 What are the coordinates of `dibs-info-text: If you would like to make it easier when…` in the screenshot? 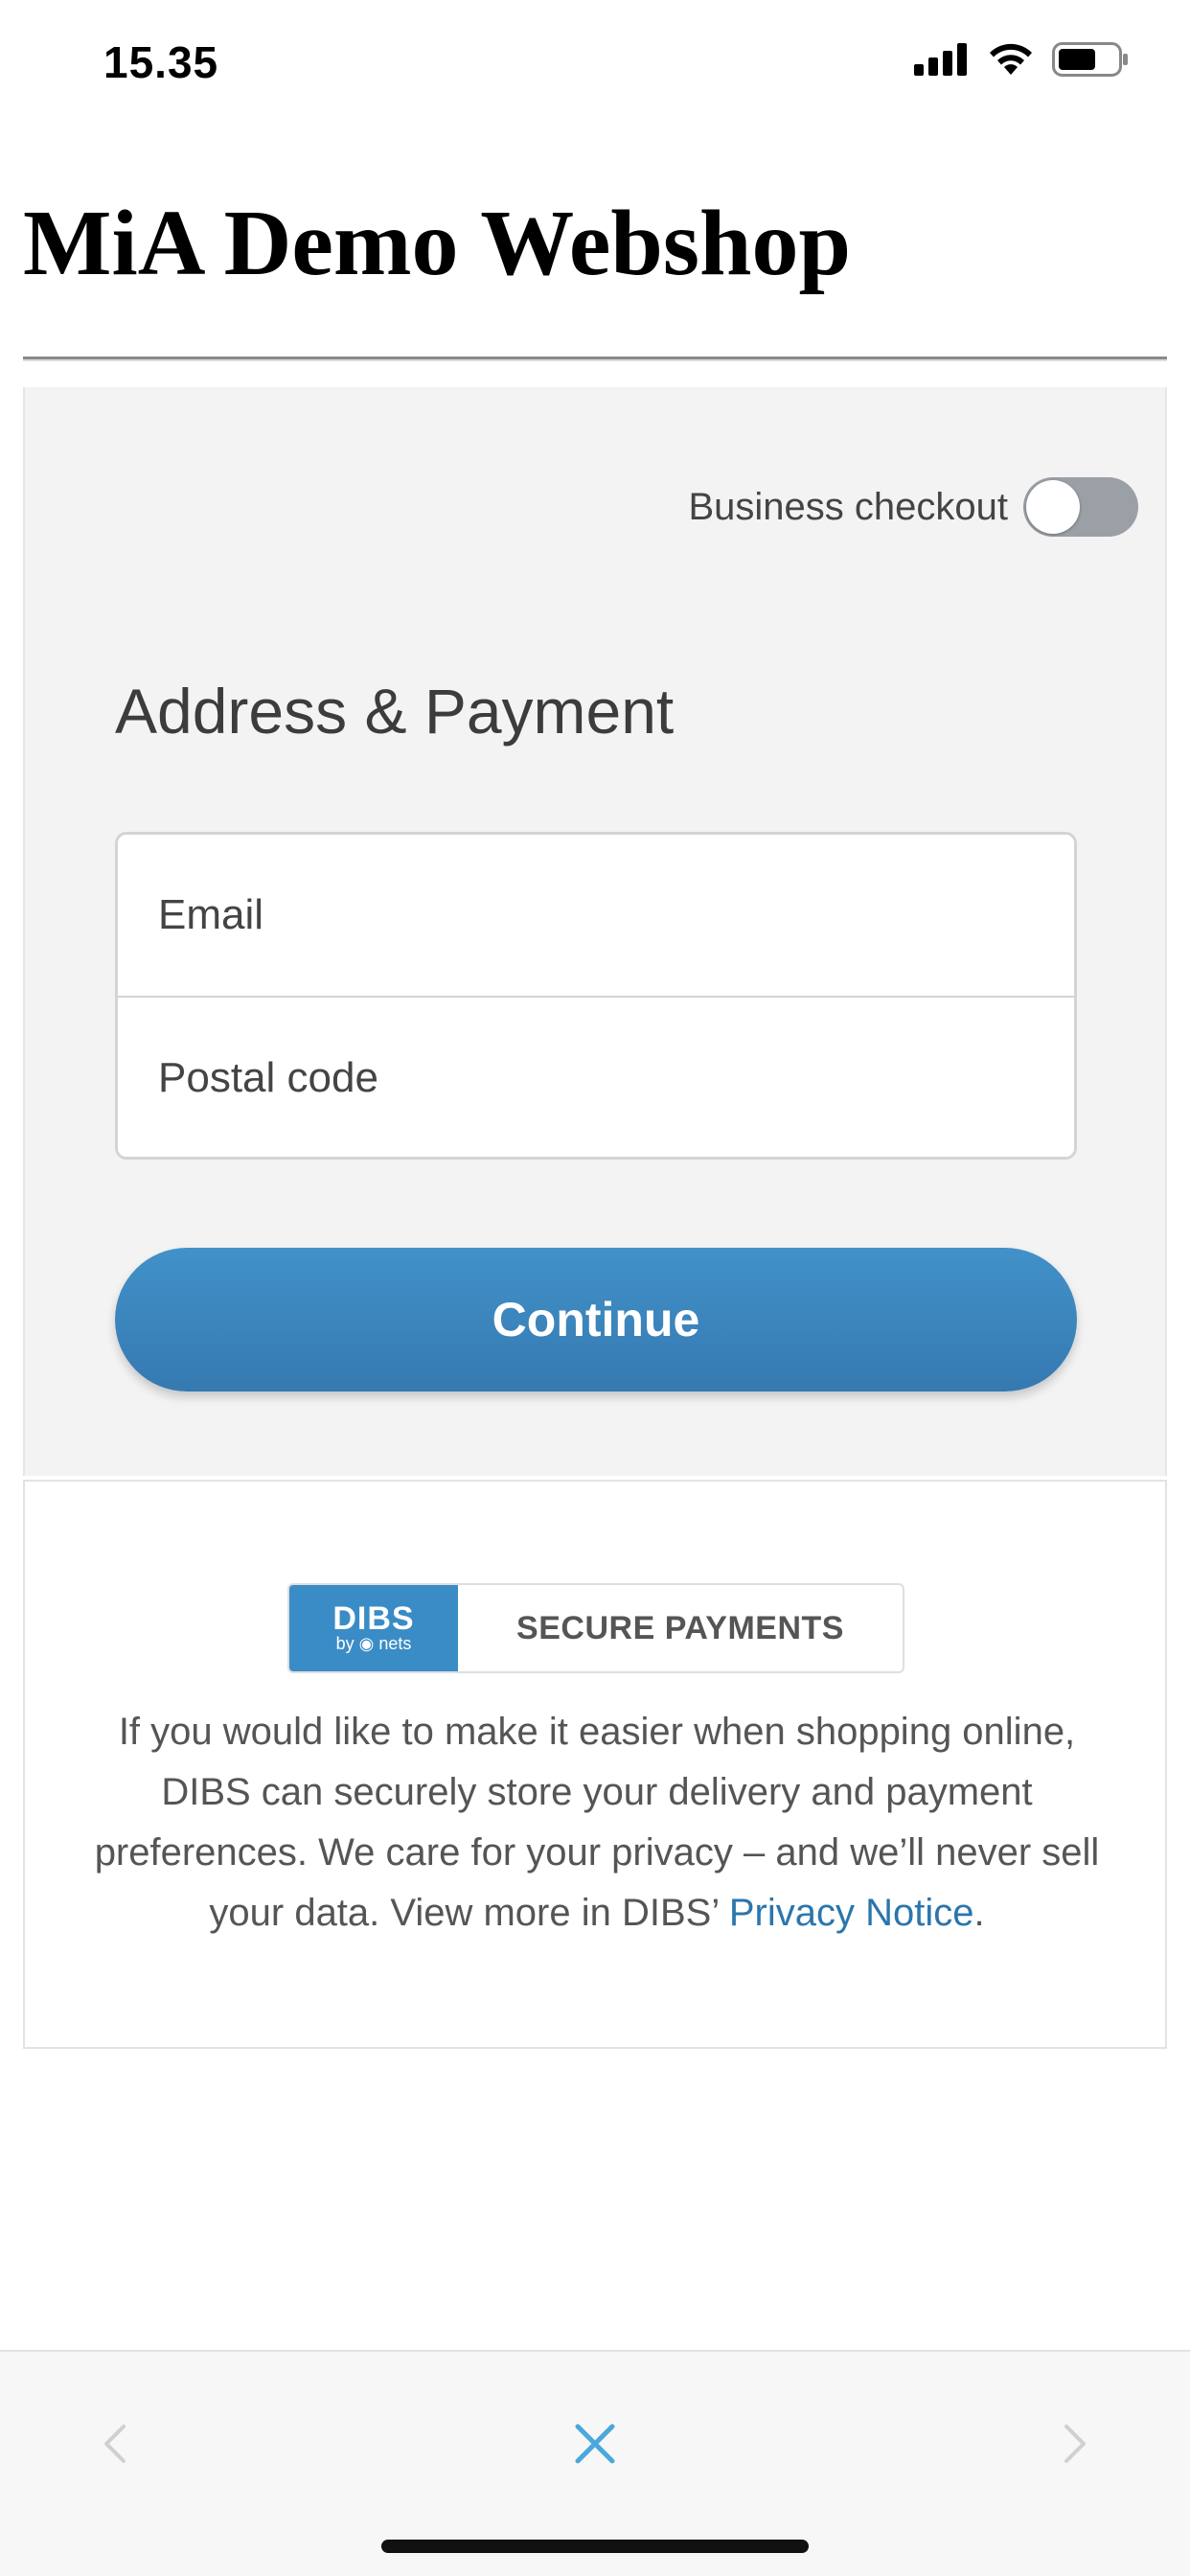 It's located at (597, 1823).